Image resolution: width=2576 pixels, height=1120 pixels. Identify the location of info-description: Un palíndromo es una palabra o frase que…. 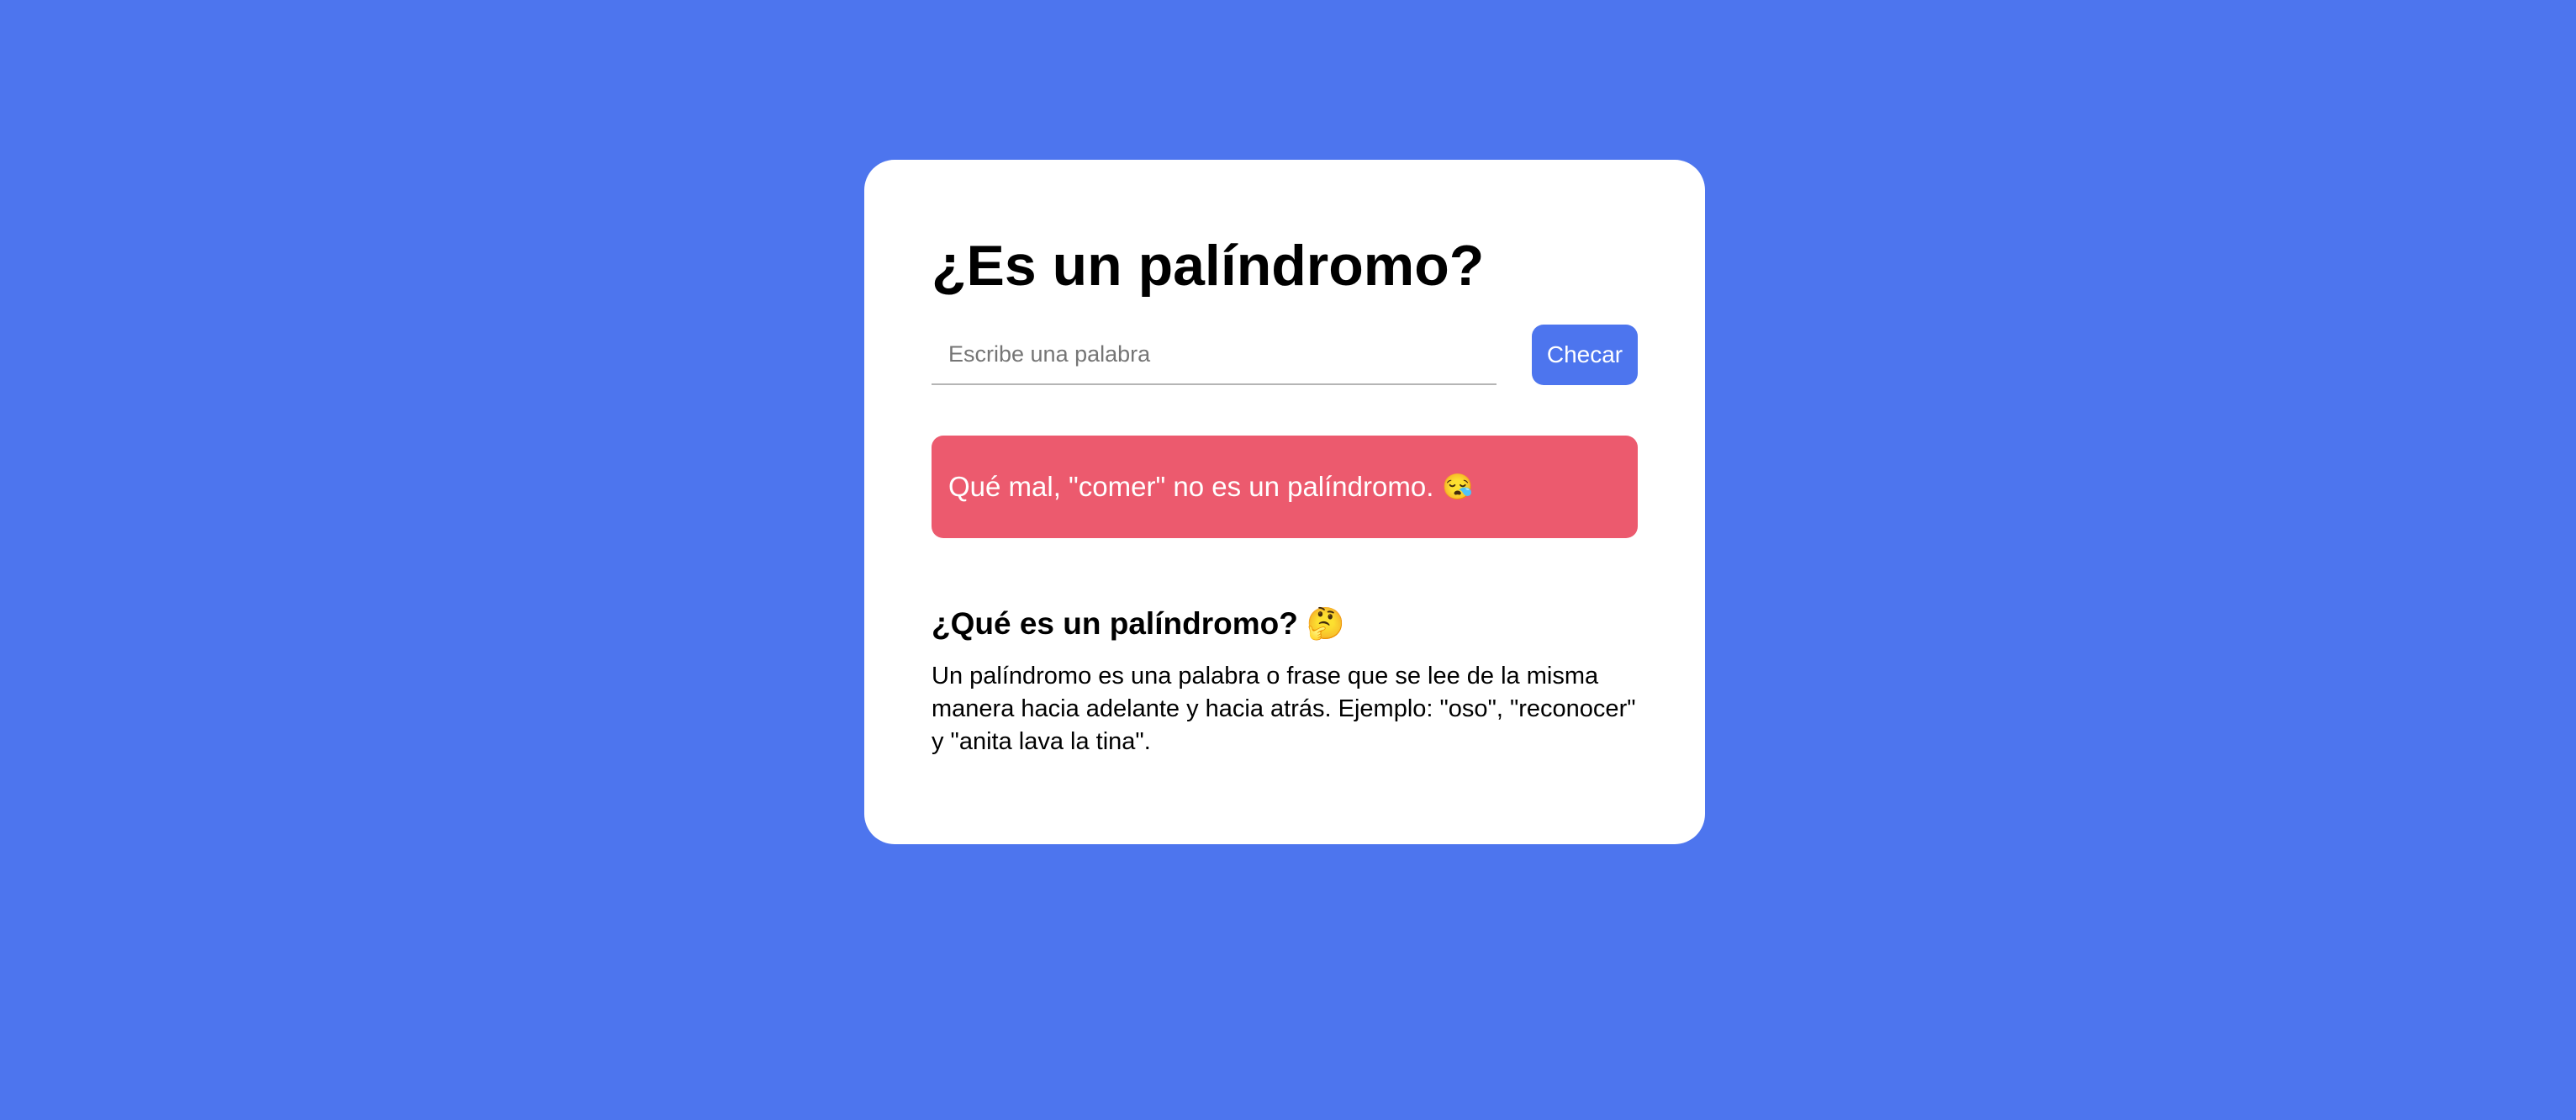
(1284, 709).